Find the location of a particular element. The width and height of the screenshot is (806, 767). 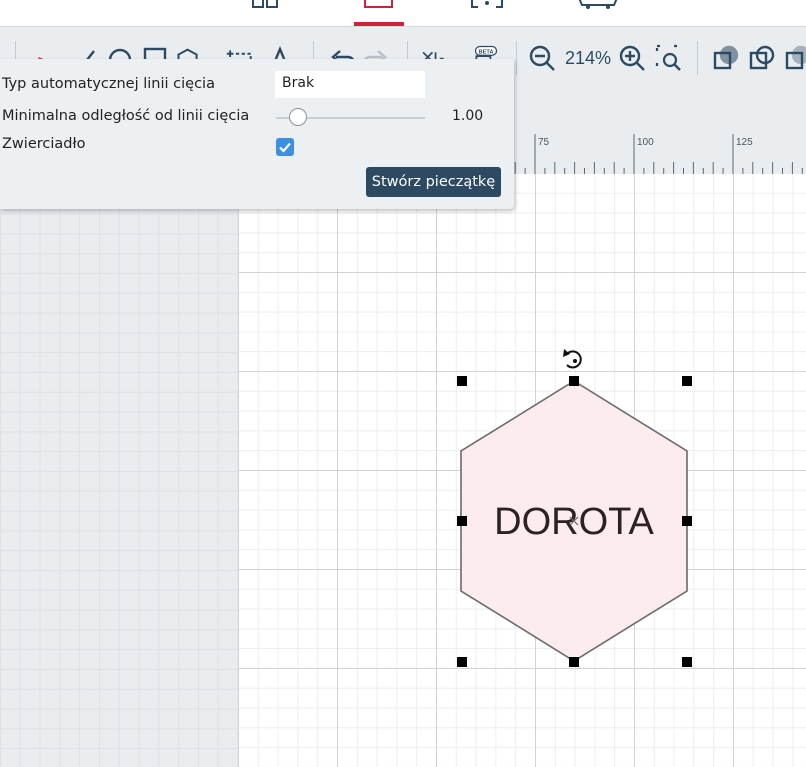

subtract-icon is located at coordinates (795, 57).